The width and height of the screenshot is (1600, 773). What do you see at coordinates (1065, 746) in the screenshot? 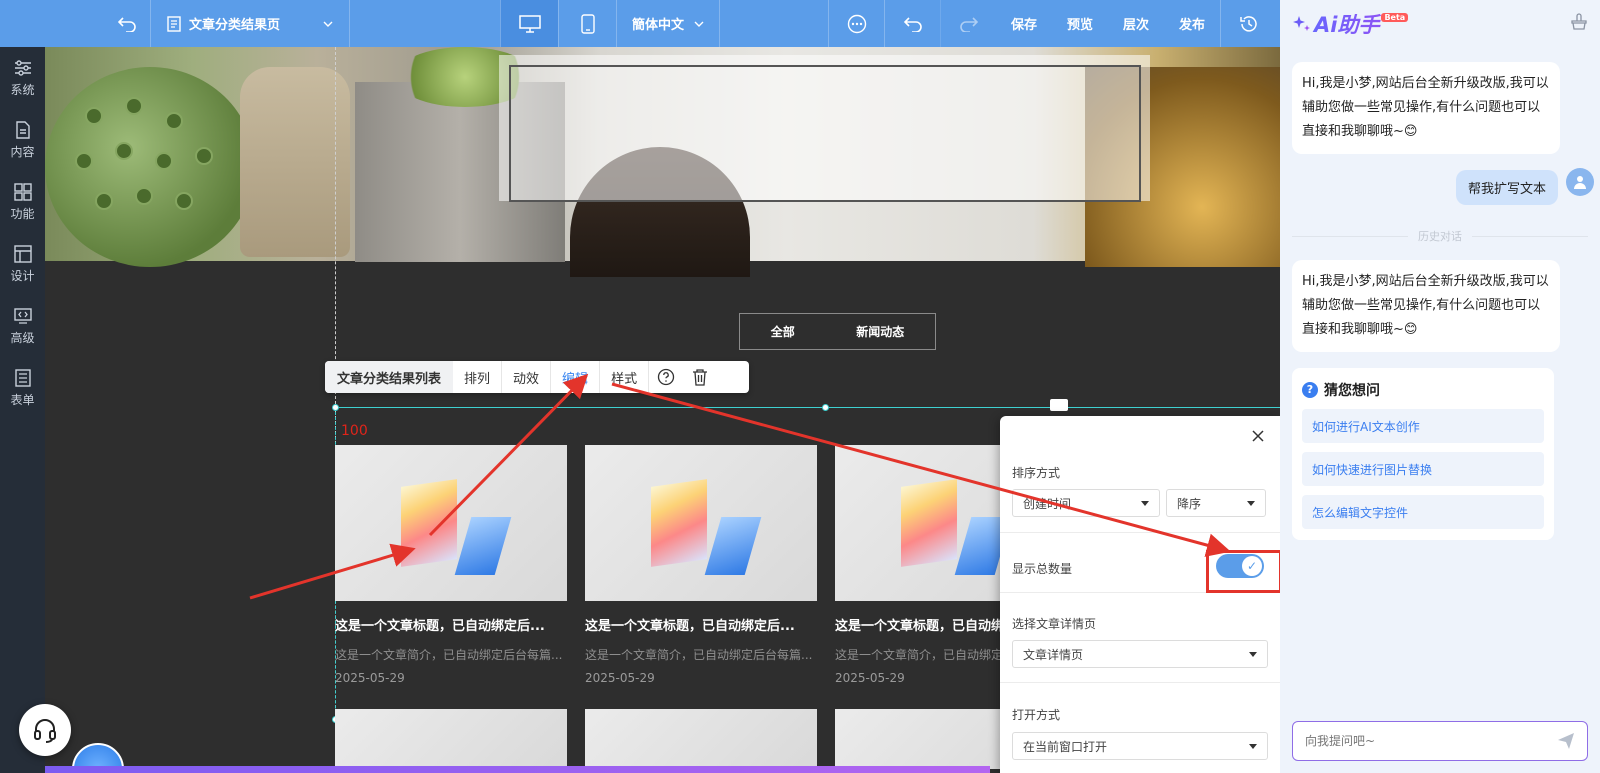
I see `open-mode-value: 在当前窗口打开` at bounding box center [1065, 746].